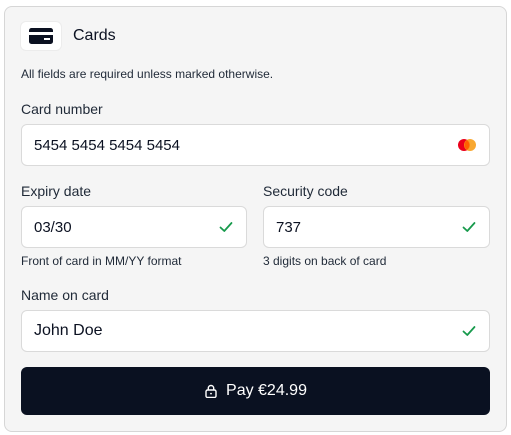 The height and width of the screenshot is (435, 511). Describe the element at coordinates (94, 35) in the screenshot. I see `page-title: Cards` at that location.